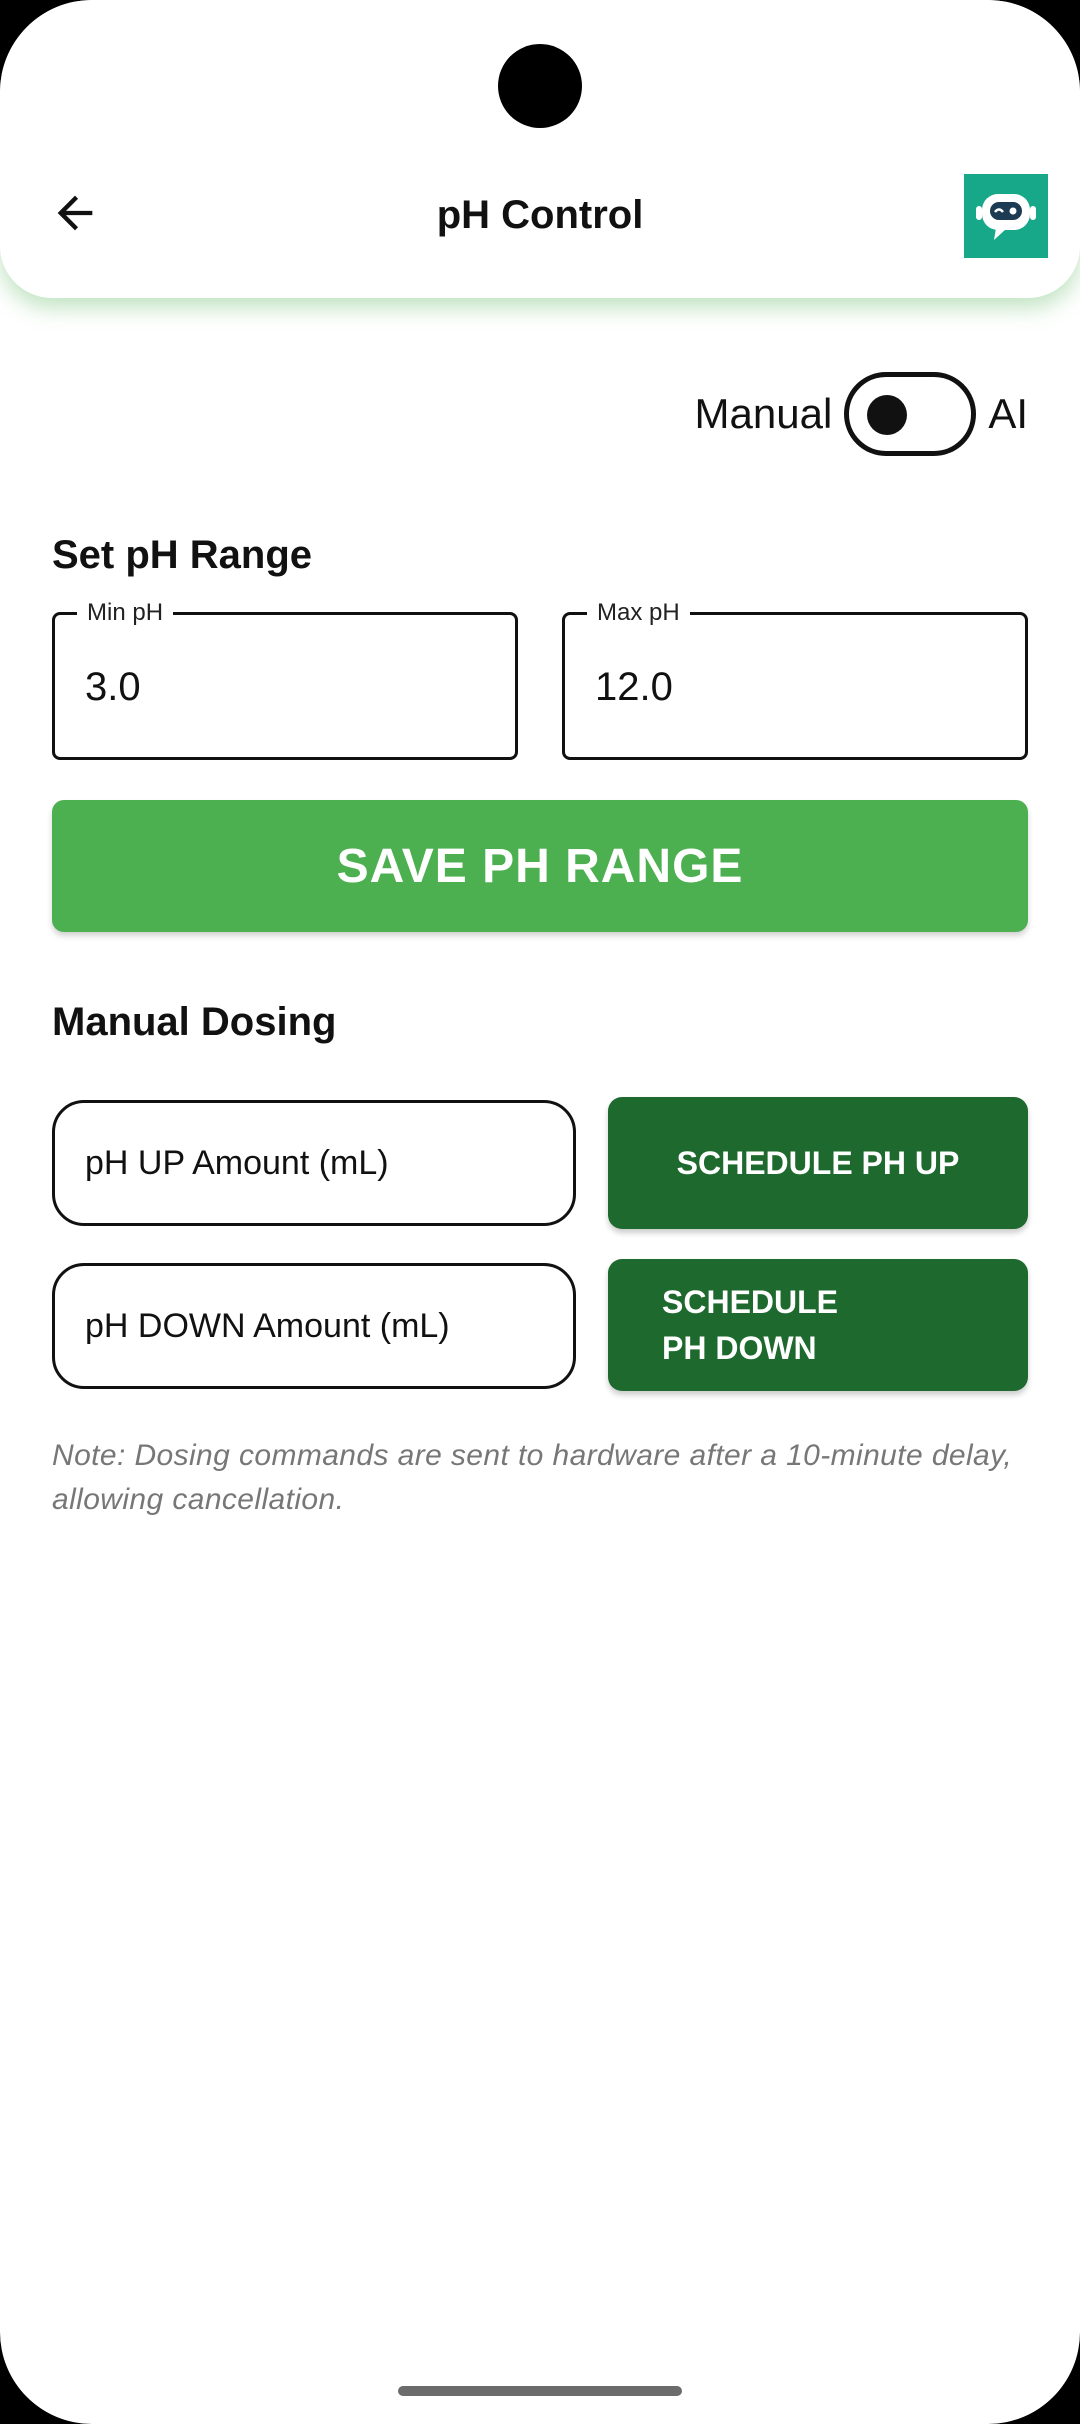 This screenshot has height=2424, width=1080. Describe the element at coordinates (763, 413) in the screenshot. I see `manual-mode-label: Manual` at that location.